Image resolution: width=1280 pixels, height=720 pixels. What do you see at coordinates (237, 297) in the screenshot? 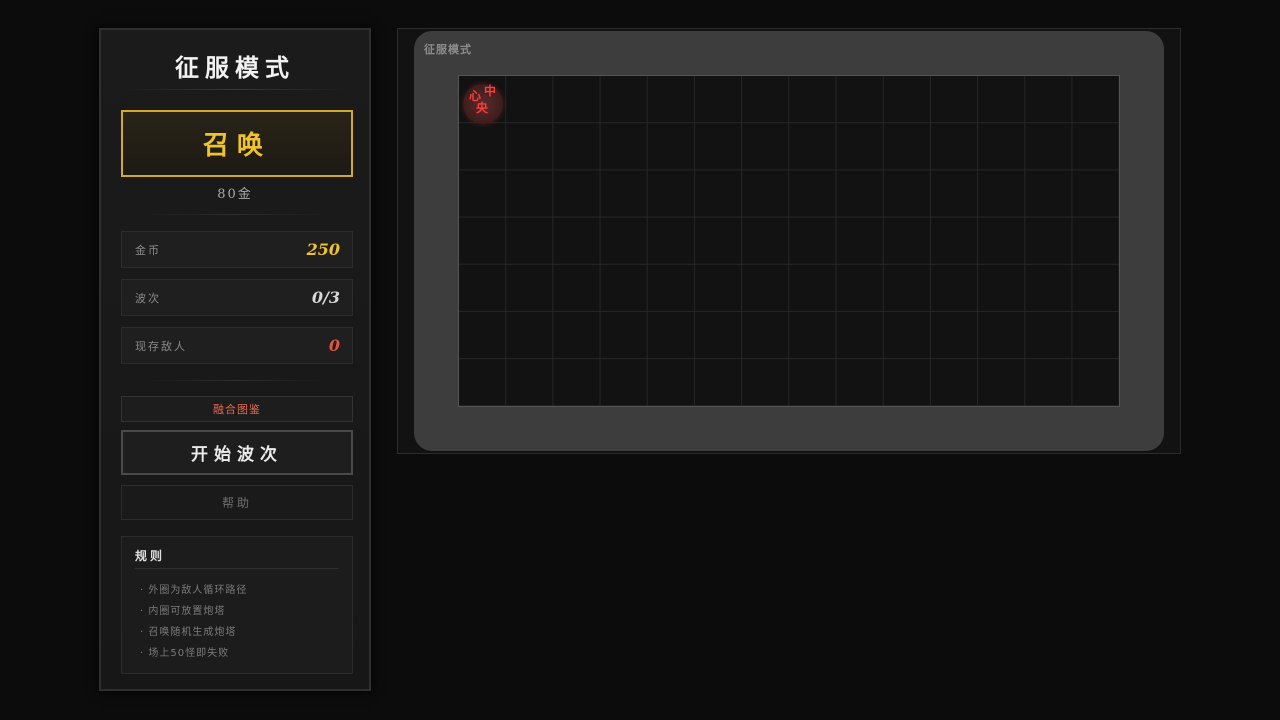
I see `stat-wave: 波次 0/3` at bounding box center [237, 297].